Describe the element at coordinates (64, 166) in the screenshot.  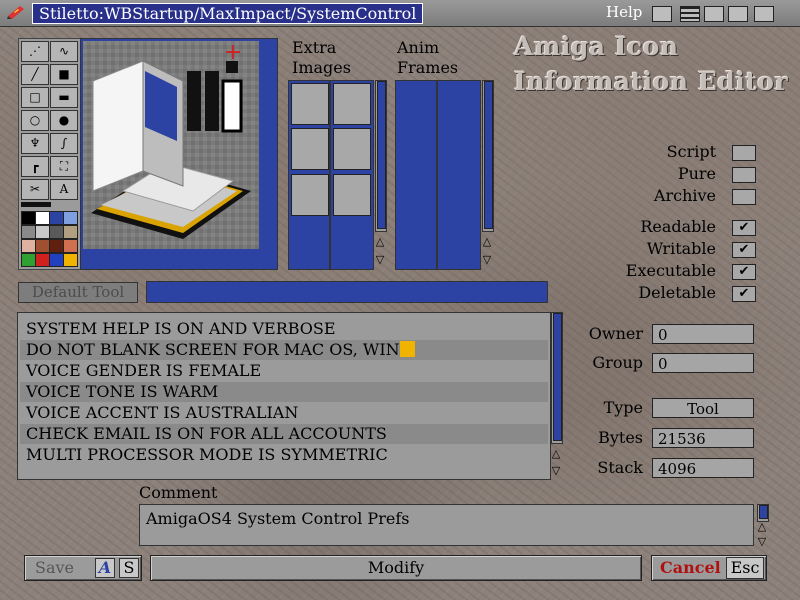
I see `select-tool-icon: ⛶` at that location.